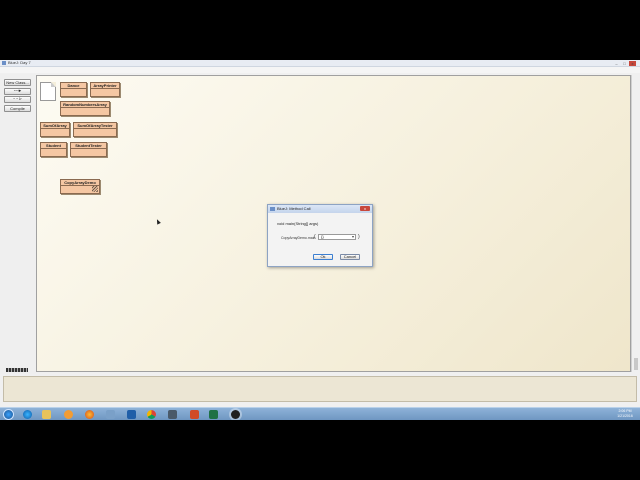  What do you see at coordinates (89, 414) in the screenshot?
I see `firefox-icon` at bounding box center [89, 414].